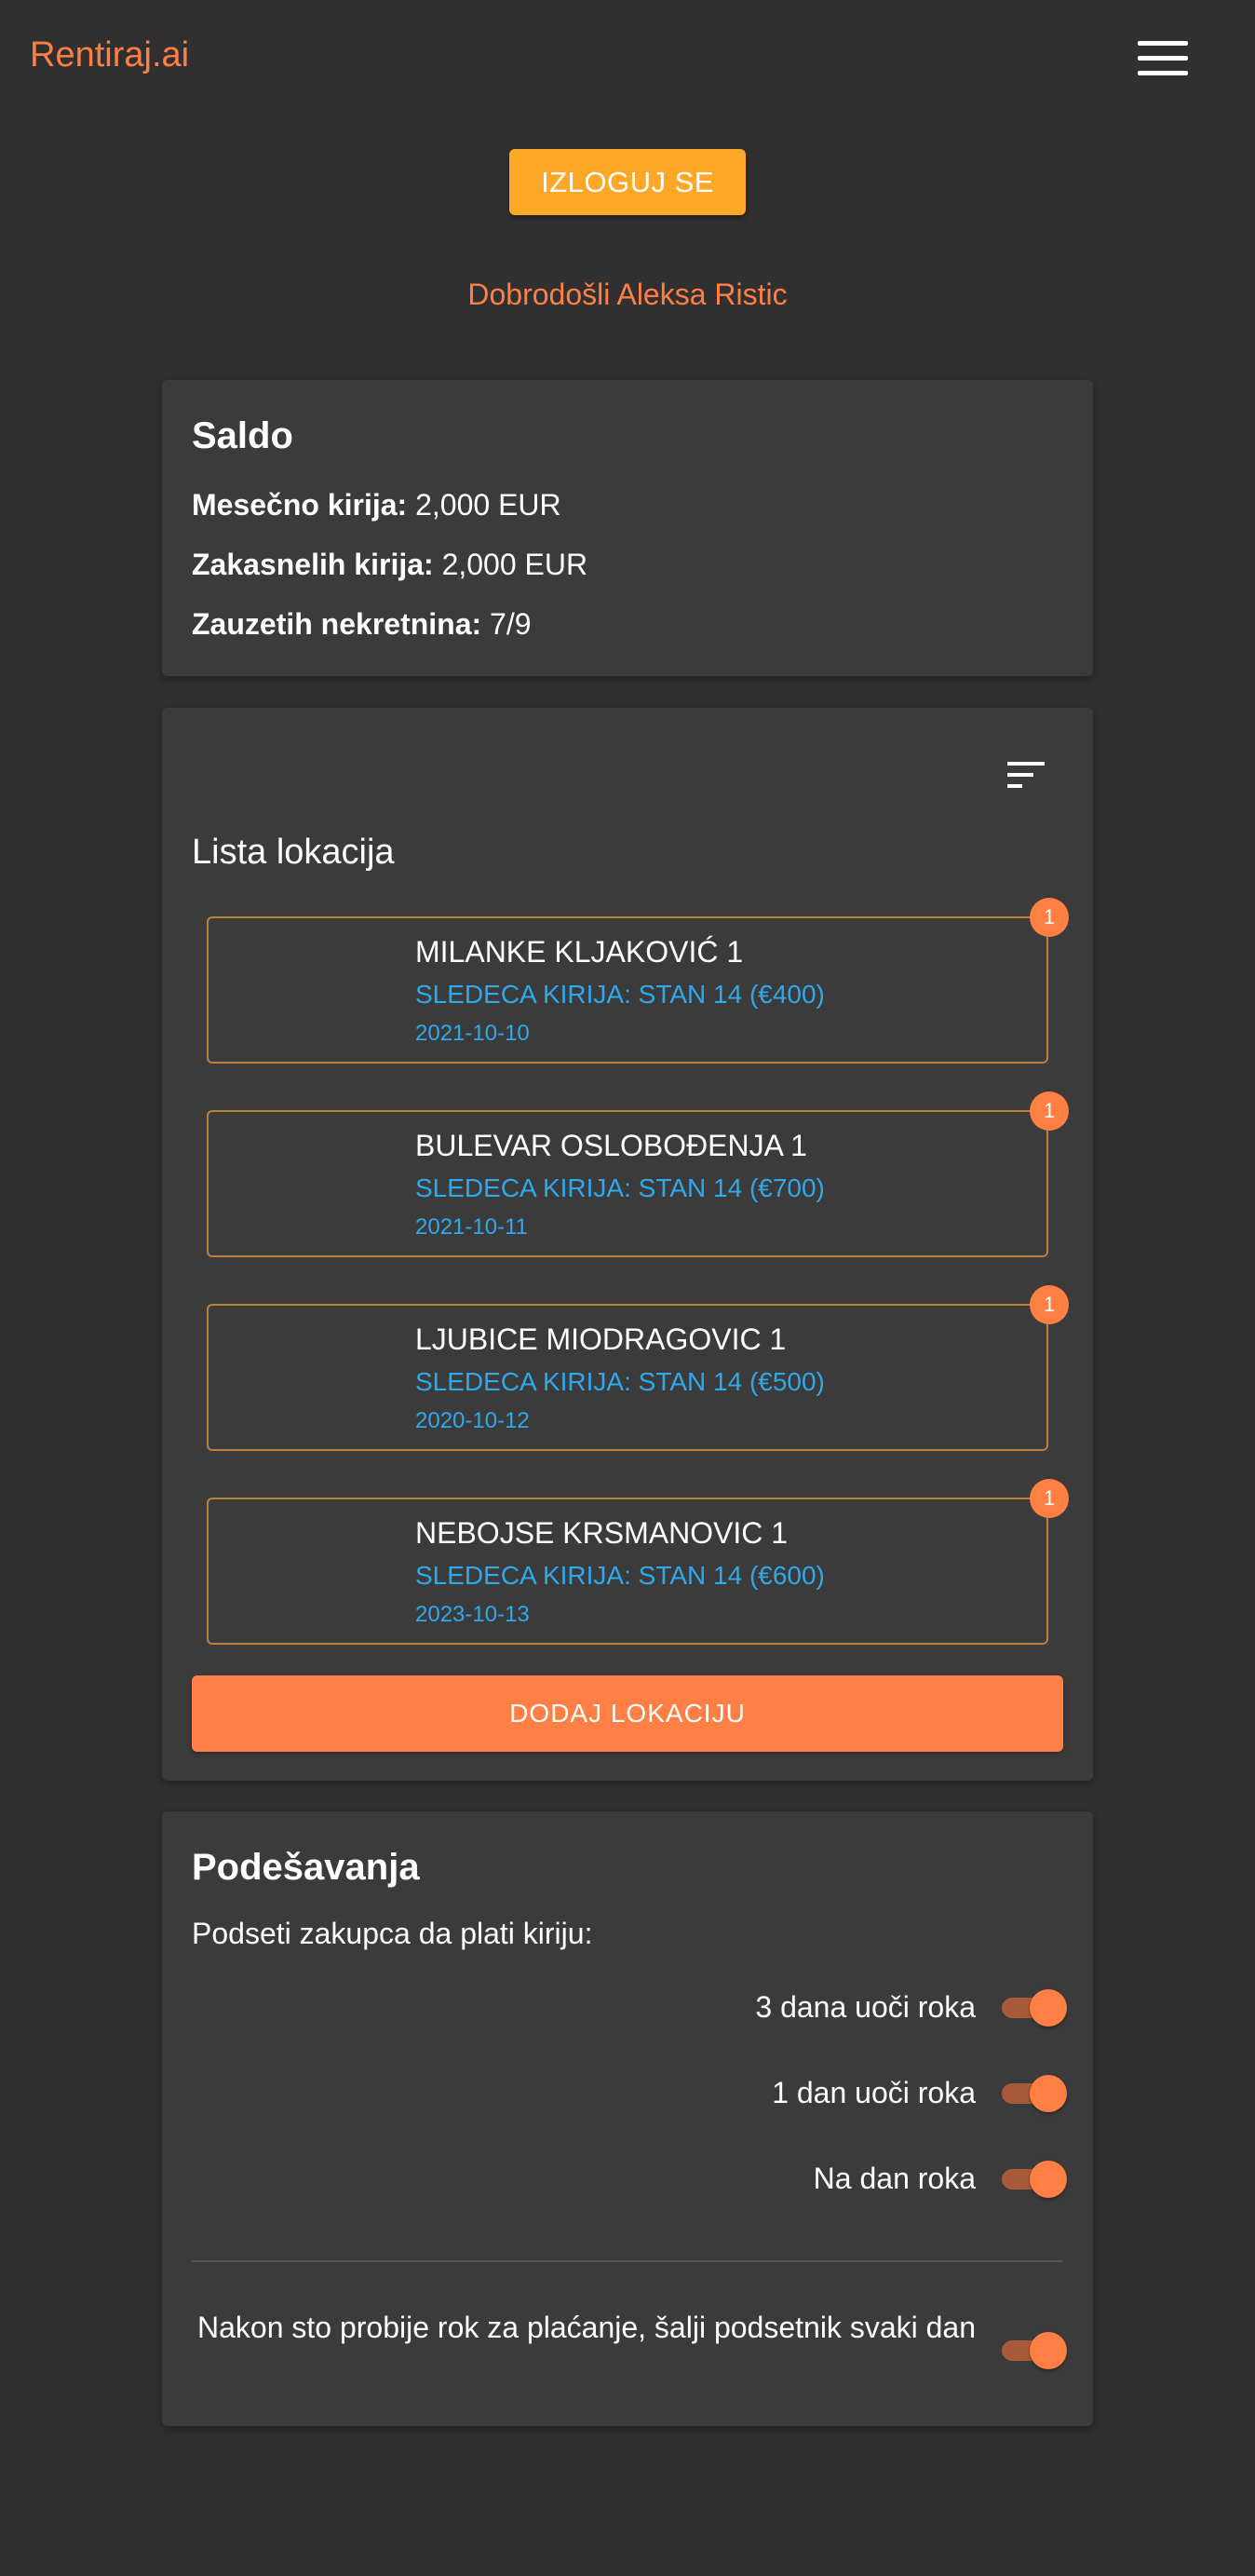 Image resolution: width=1255 pixels, height=2576 pixels. Describe the element at coordinates (601, 1339) in the screenshot. I see `location-name: LJUBICE MIODRAGOVIC 1` at that location.